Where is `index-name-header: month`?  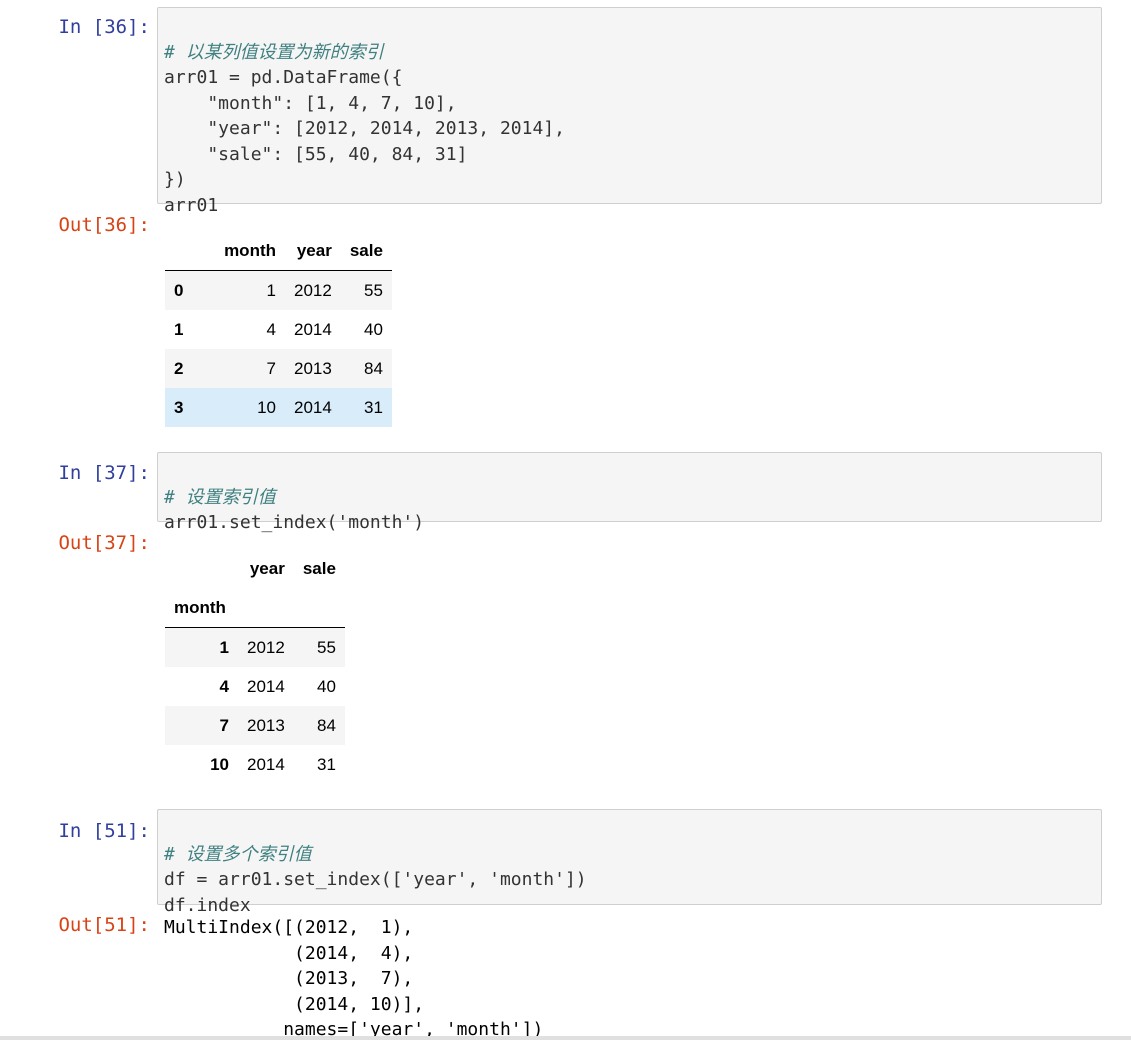
index-name-header: month is located at coordinates (200, 607).